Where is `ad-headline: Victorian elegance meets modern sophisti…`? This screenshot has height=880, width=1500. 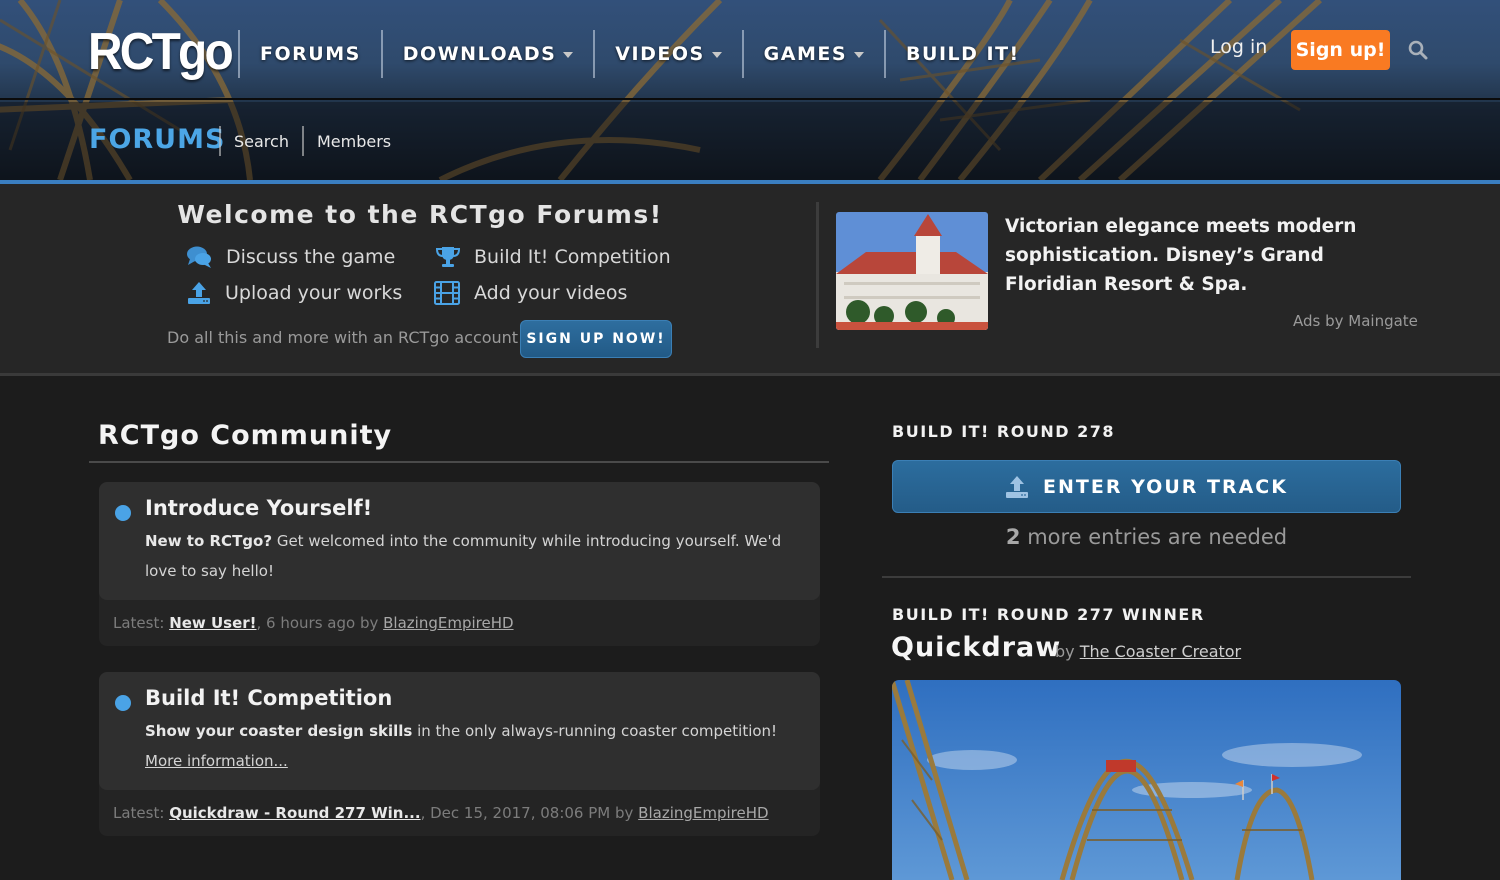
ad-headline: Victorian elegance meets modern sophisti… is located at coordinates (1205, 255).